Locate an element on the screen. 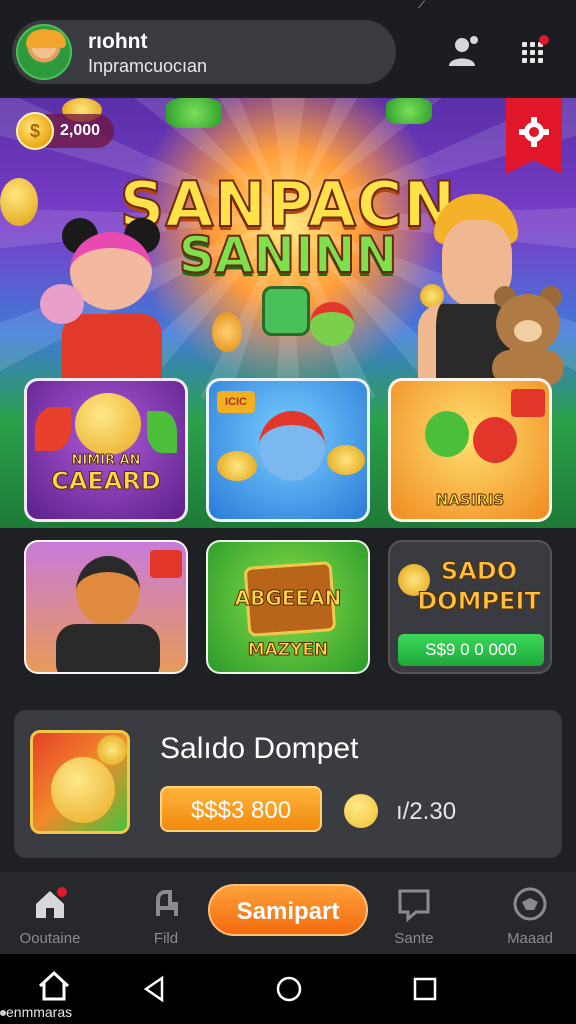 Image resolution: width=576 pixels, height=1024 pixels. coin-count: 2,000 is located at coordinates (80, 130).